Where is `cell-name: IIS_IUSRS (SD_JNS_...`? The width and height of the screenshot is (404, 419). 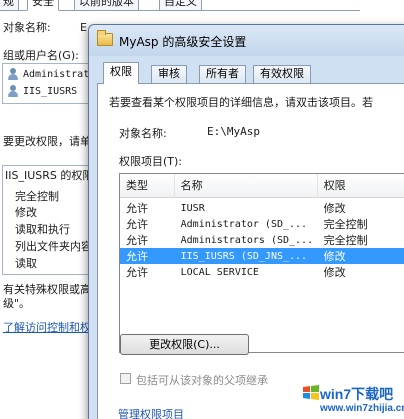
cell-name: IIS_IUSRS (SD_JNS_... is located at coordinates (244, 256).